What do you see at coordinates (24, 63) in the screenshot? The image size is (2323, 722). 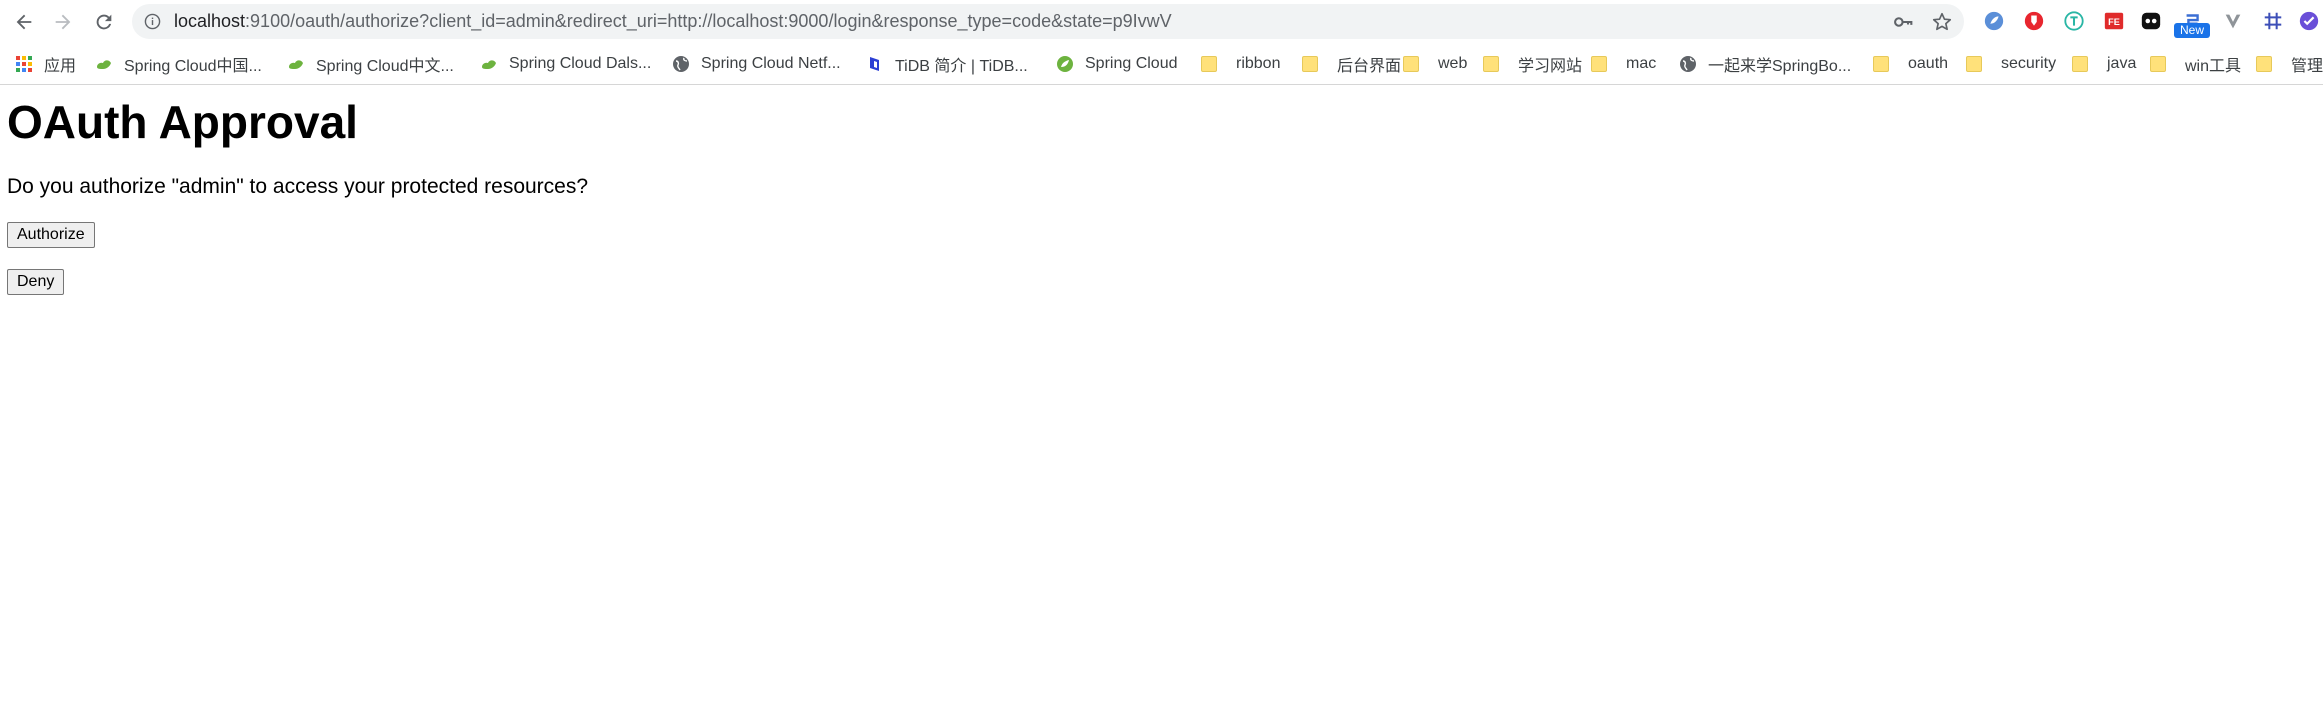 I see `apps-icon` at bounding box center [24, 63].